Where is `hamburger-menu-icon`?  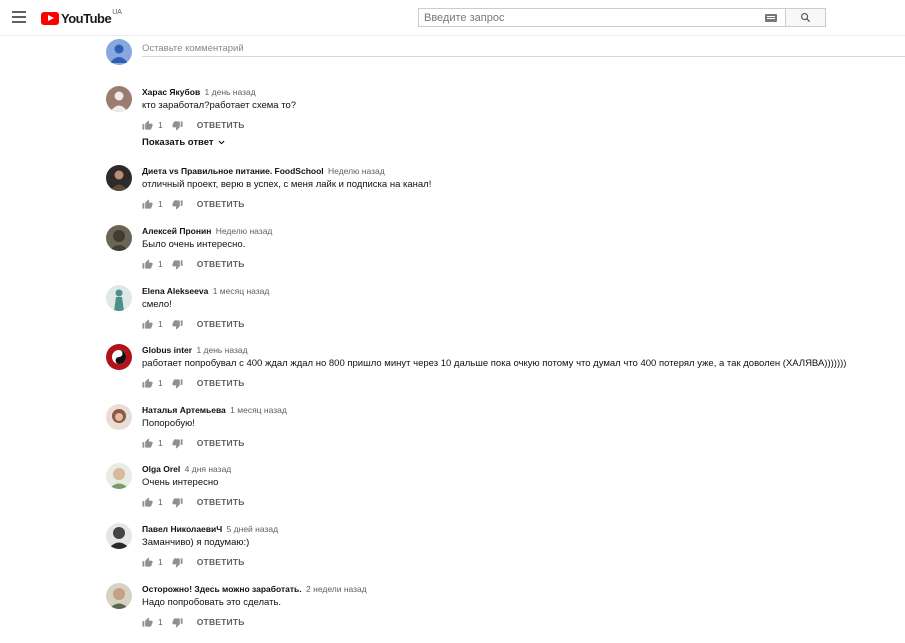 hamburger-menu-icon is located at coordinates (19, 17).